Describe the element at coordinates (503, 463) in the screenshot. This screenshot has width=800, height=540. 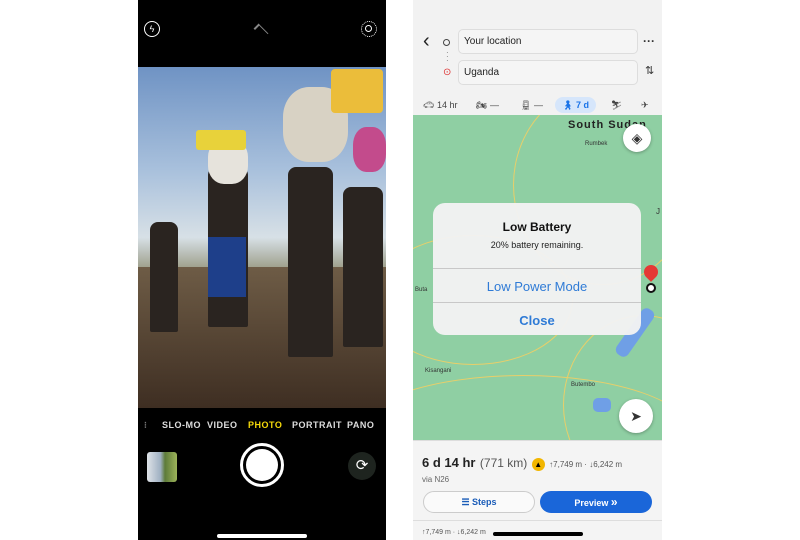
I see `route-distance: (771 km)` at that location.